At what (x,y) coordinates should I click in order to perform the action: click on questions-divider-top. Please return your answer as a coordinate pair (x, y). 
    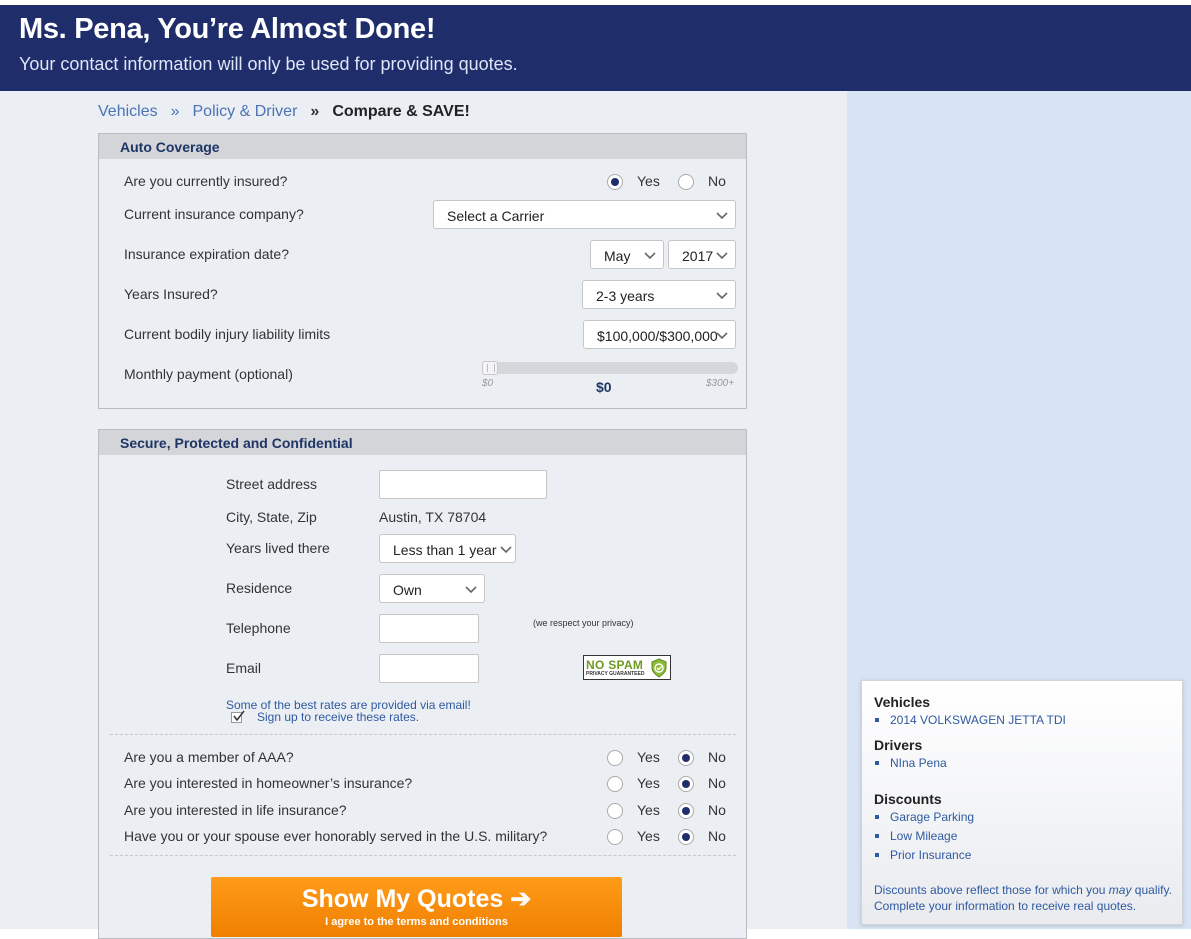
    Looking at the image, I should click on (423, 734).